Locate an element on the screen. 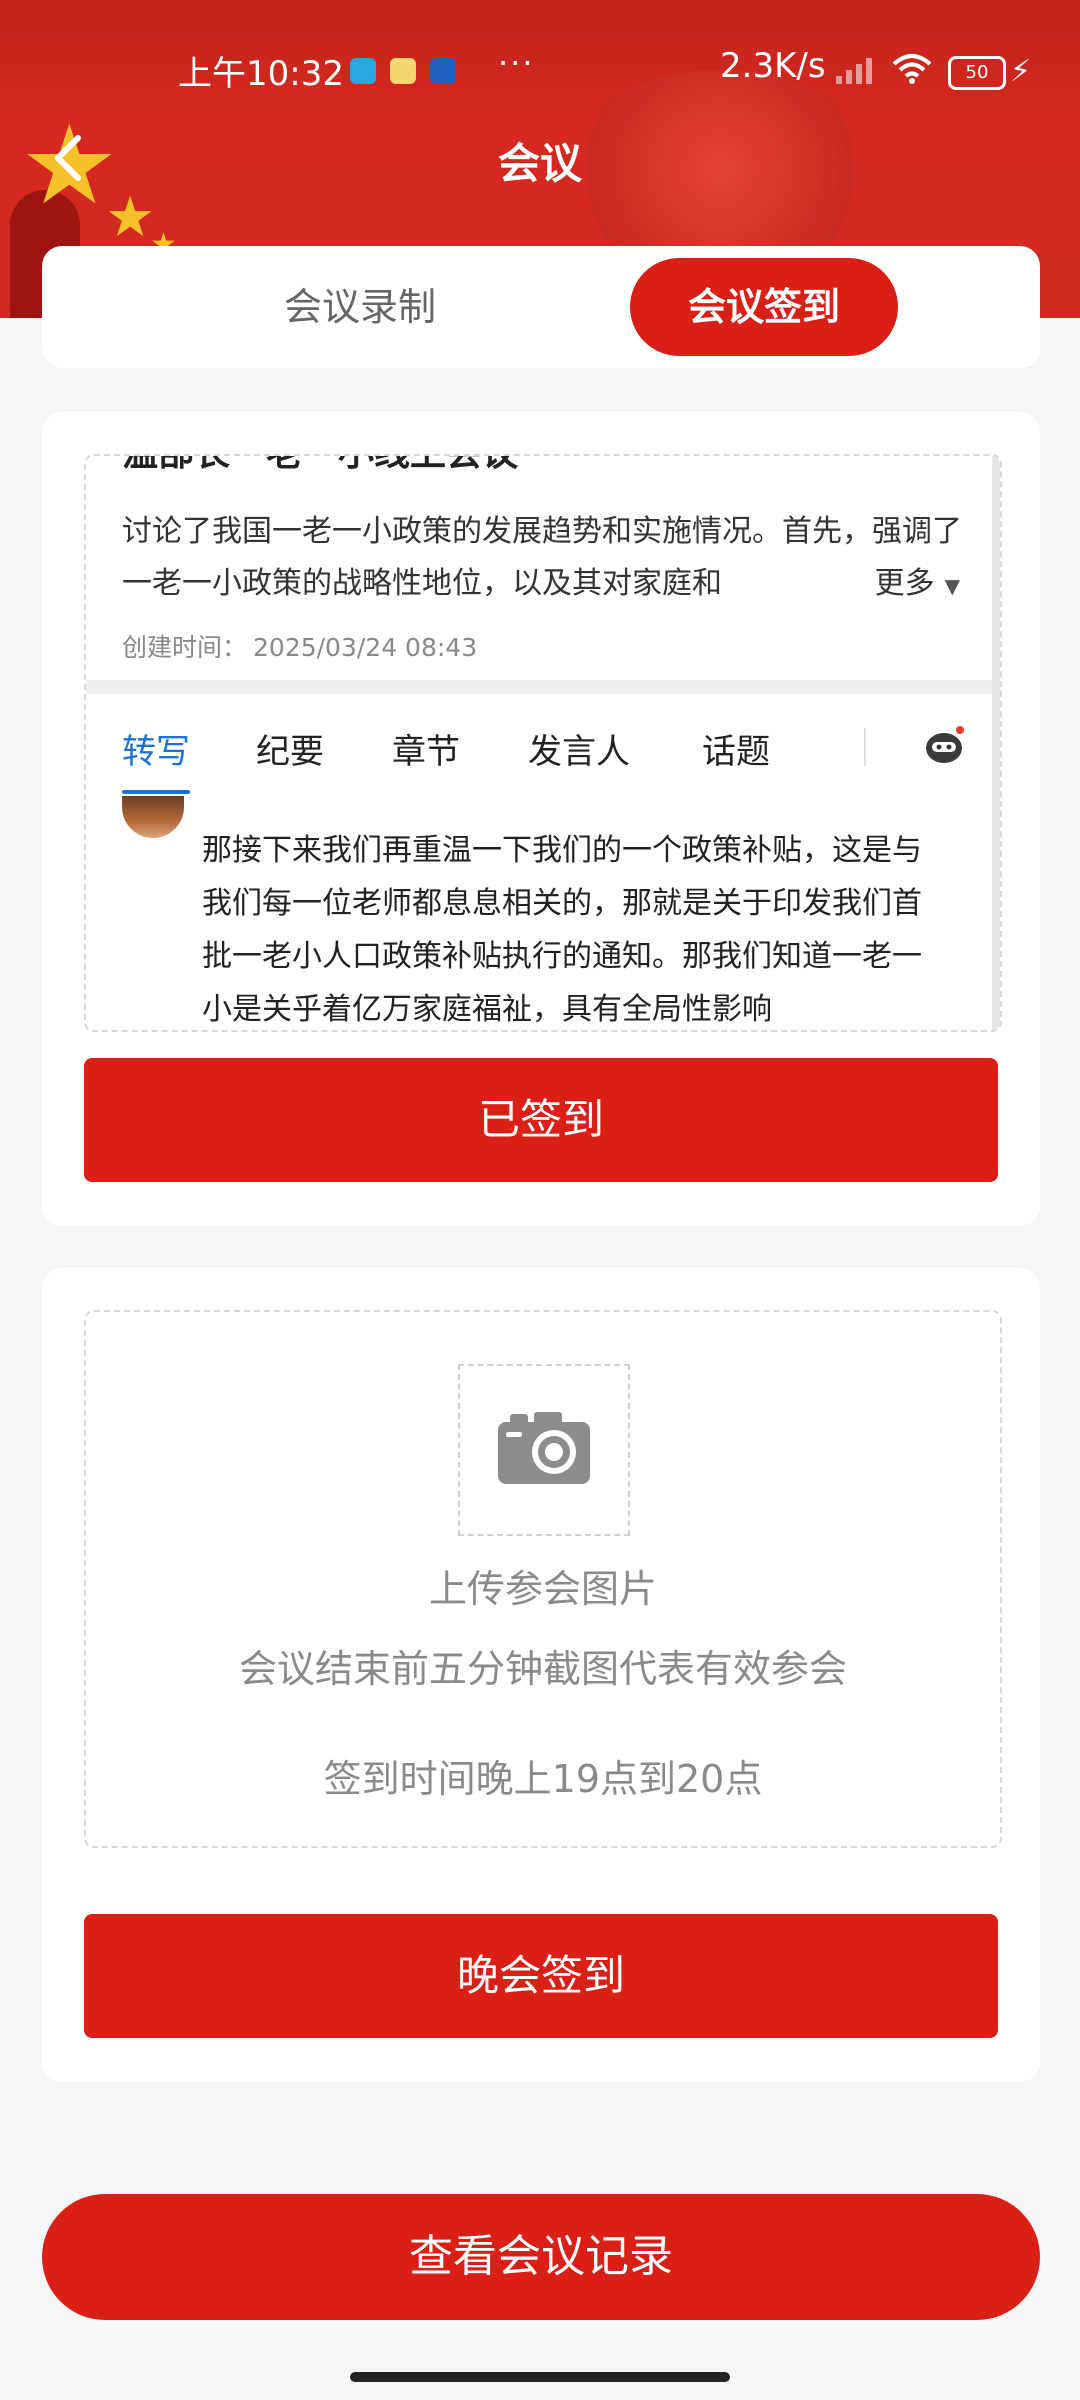 This screenshot has height=2400, width=1080. caret-down-icon: ▼ is located at coordinates (952, 586).